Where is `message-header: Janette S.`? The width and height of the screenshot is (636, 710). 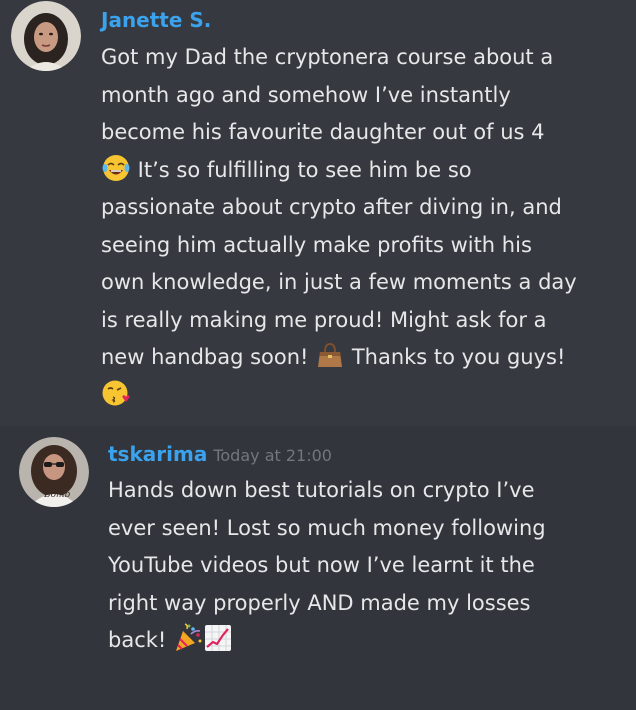
message-header: Janette S. is located at coordinates (156, 20).